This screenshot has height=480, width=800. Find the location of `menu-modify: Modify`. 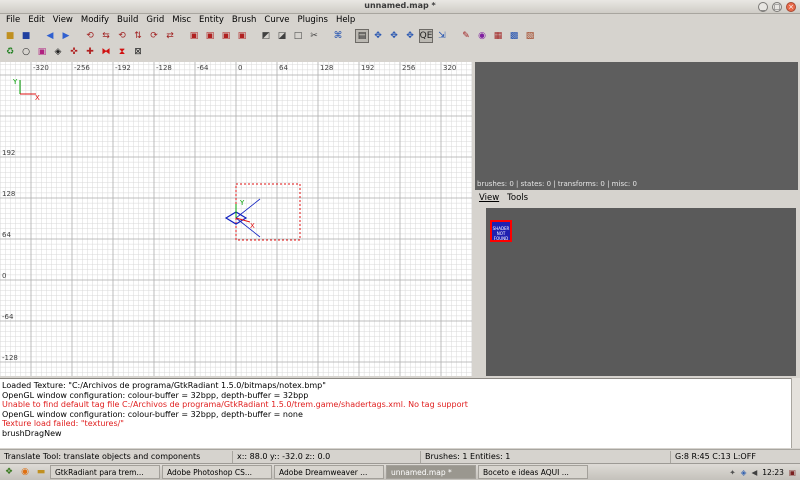

menu-modify: Modify is located at coordinates (95, 21).